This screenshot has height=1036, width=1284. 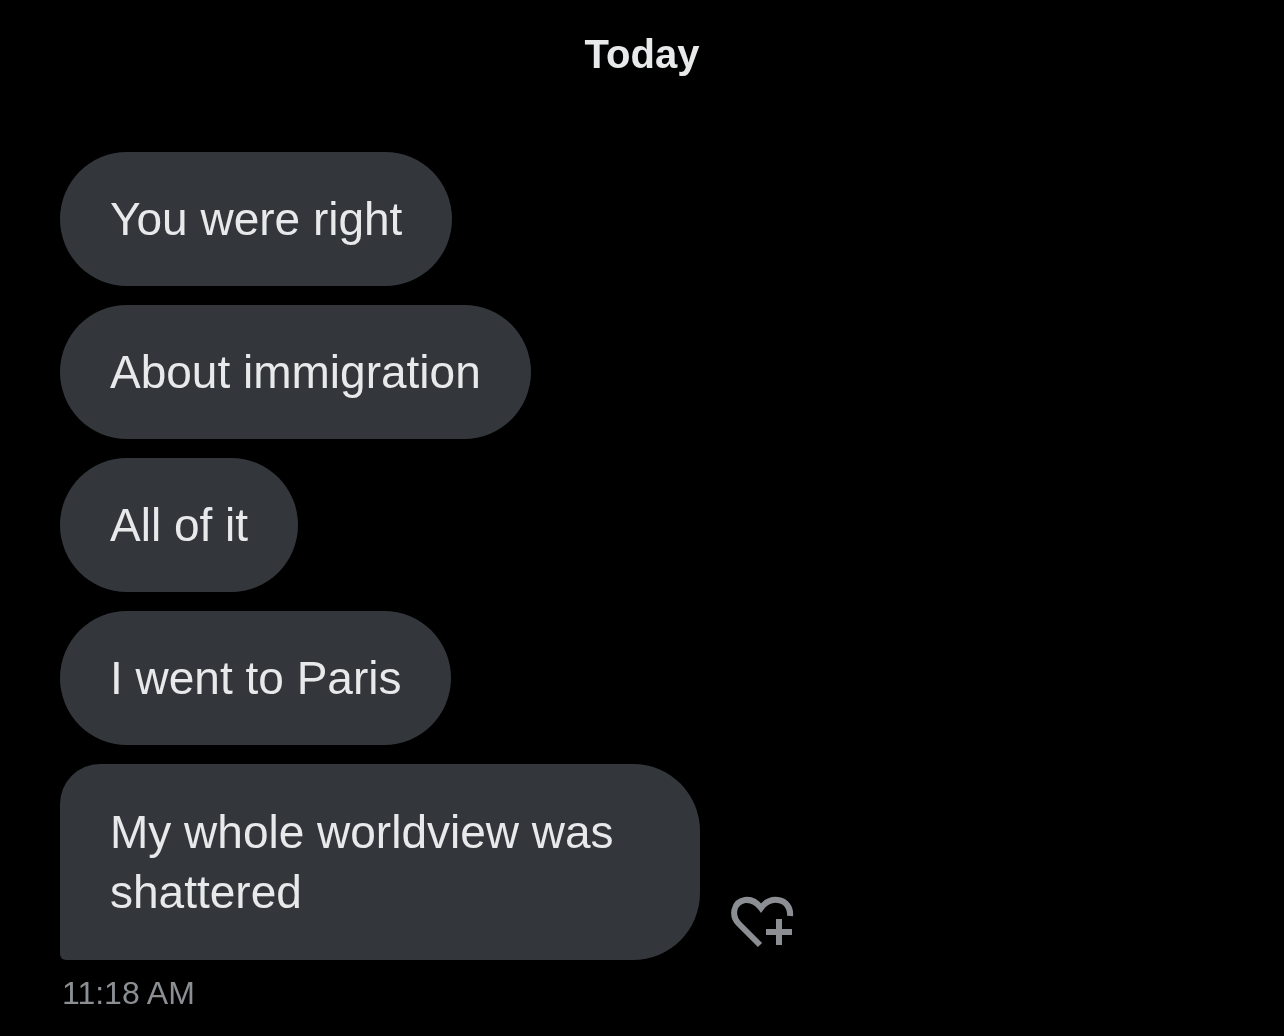 I want to click on message-bubble: About immigration, so click(x=295, y=372).